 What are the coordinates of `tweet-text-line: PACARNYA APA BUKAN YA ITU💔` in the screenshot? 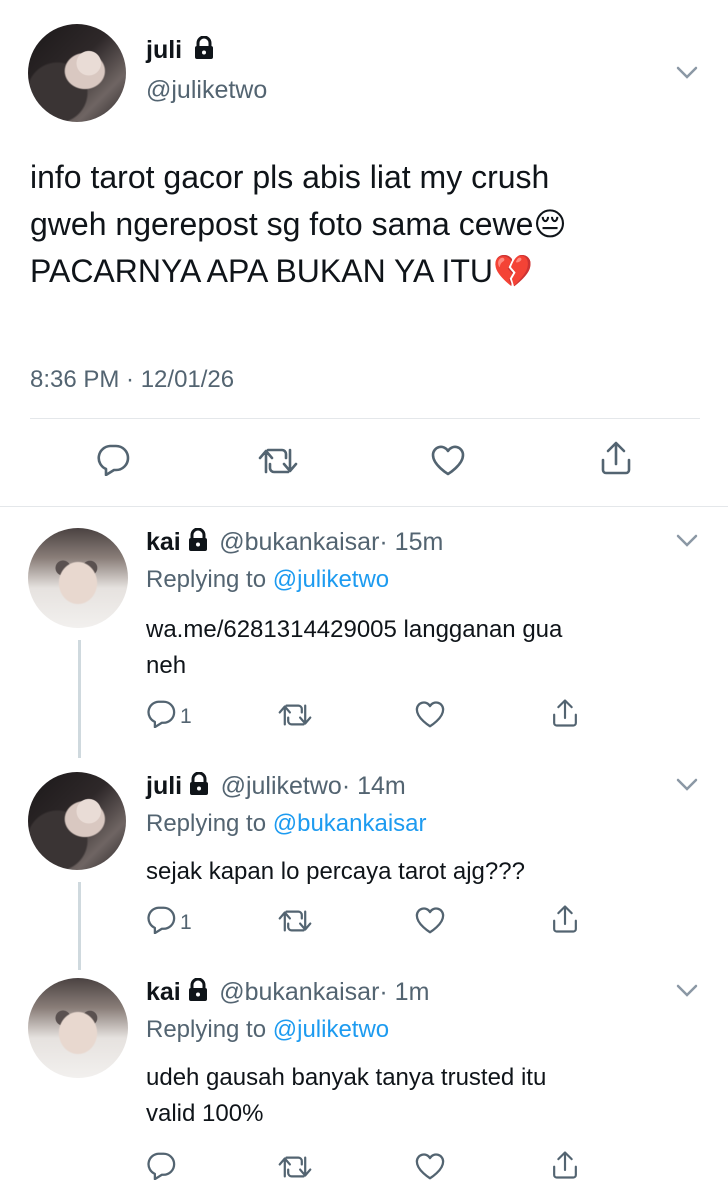 It's located at (281, 271).